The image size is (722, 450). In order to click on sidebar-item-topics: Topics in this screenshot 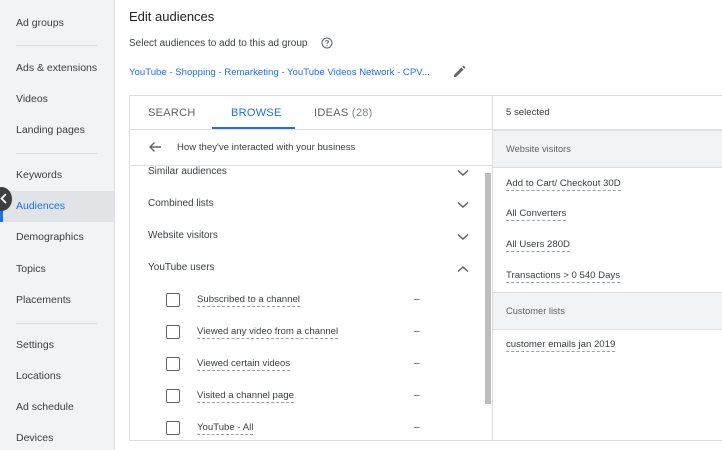, I will do `click(31, 269)`.